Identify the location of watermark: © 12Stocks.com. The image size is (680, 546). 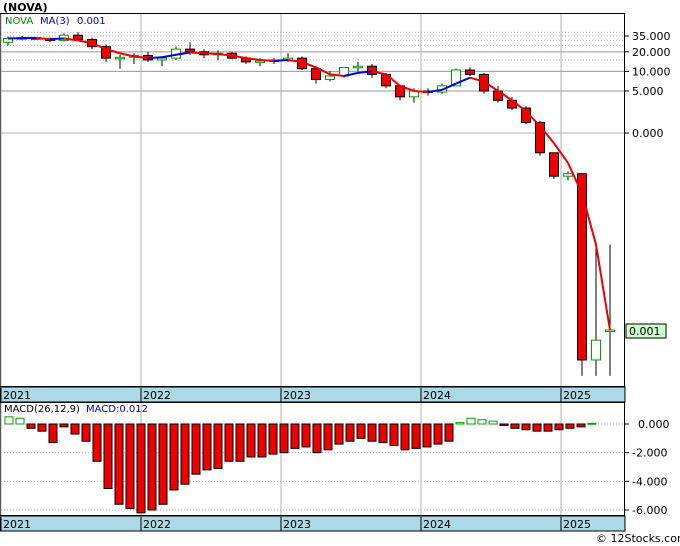
(638, 538).